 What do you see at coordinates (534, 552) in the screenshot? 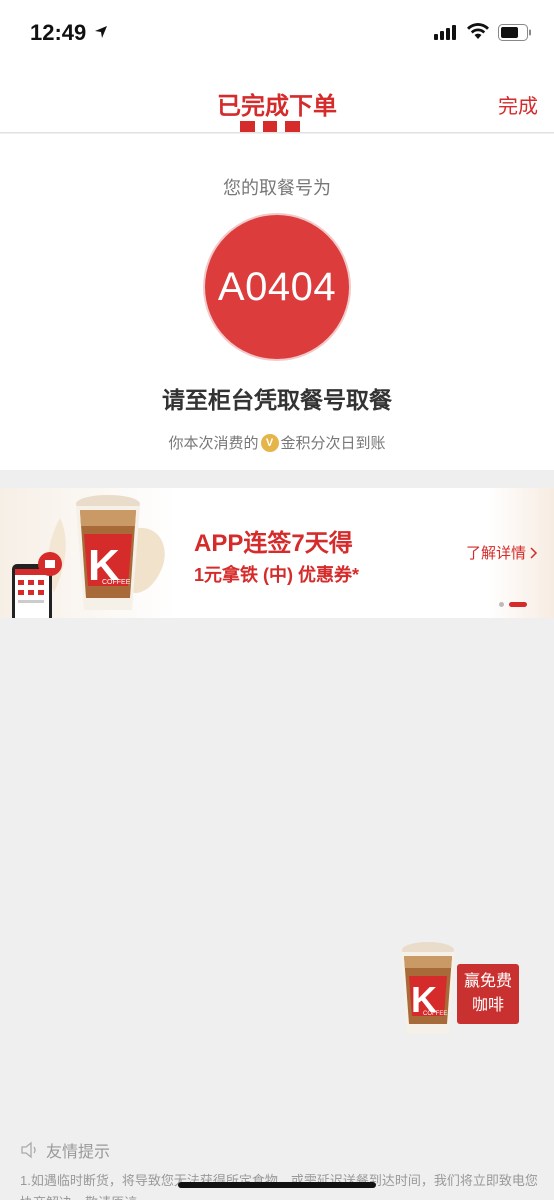
I see `chevron-right-icon` at bounding box center [534, 552].